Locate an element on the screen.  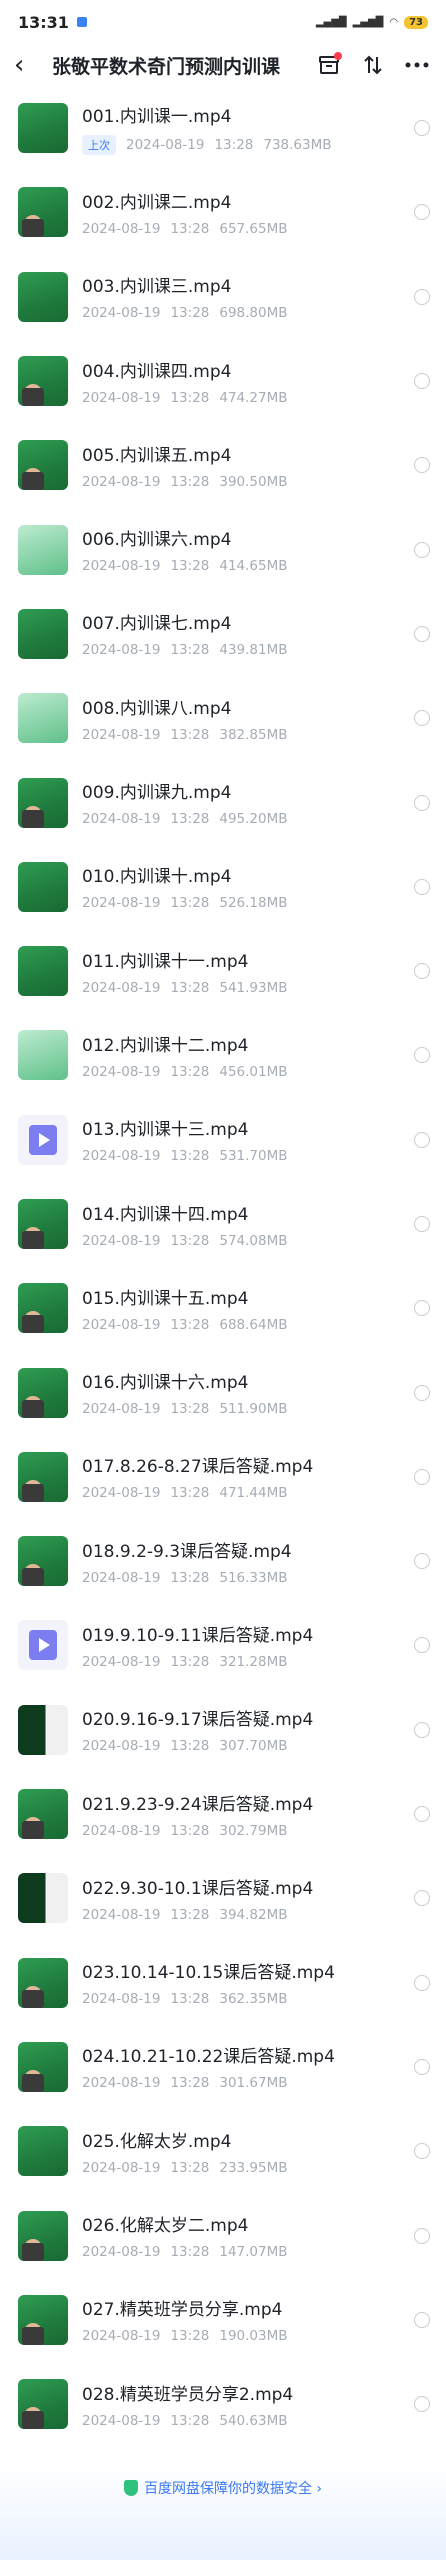
signal-icon-2: ▂▄▆█ is located at coordinates (368, 22).